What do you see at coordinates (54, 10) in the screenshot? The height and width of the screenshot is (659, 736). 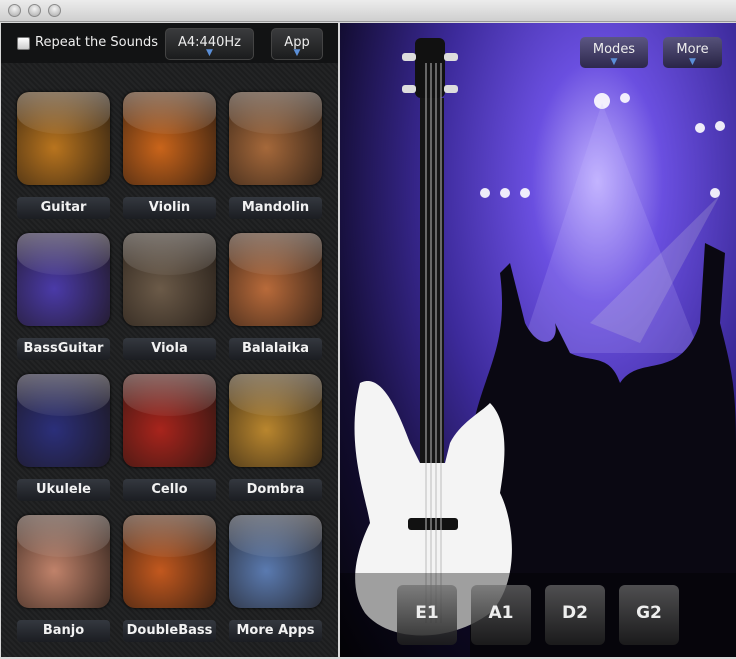 I see `zoom-button` at bounding box center [54, 10].